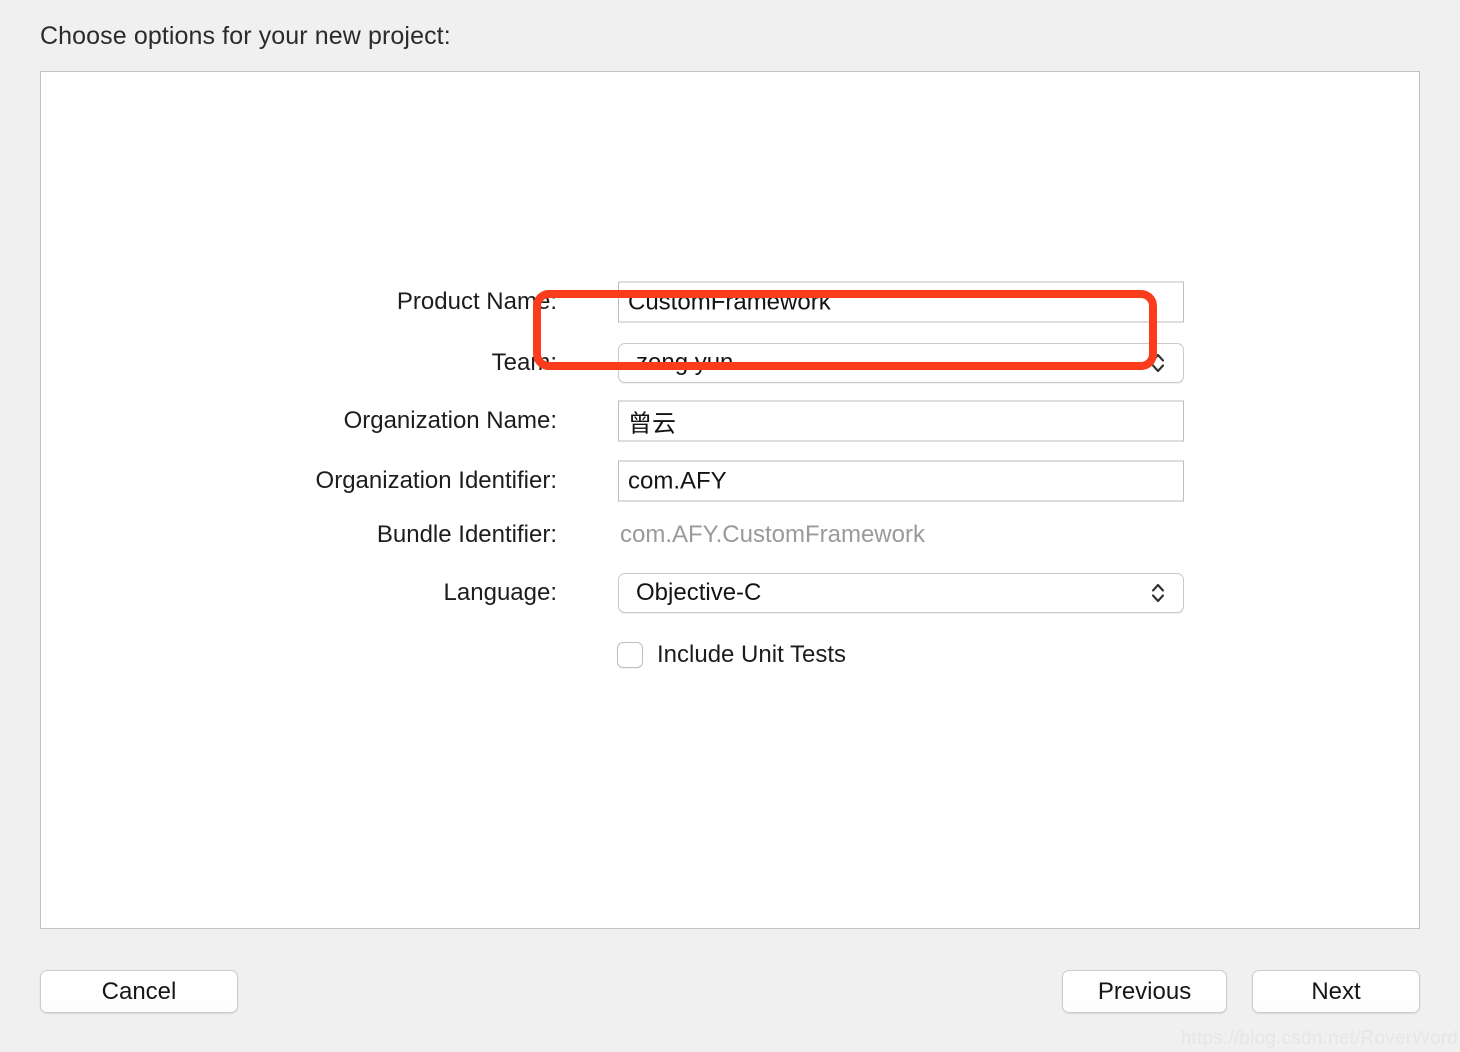 Image resolution: width=1460 pixels, height=1052 pixels. What do you see at coordinates (772, 534) in the screenshot?
I see `bundle-identifier-value: com.AFY.CustomFramework` at bounding box center [772, 534].